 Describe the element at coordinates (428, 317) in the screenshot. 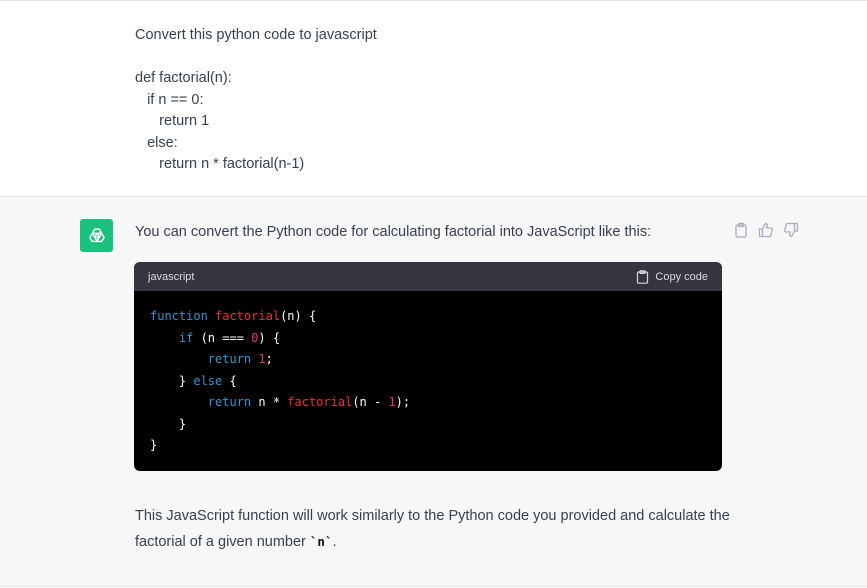

I see `code-line: function factorial(n) {` at that location.